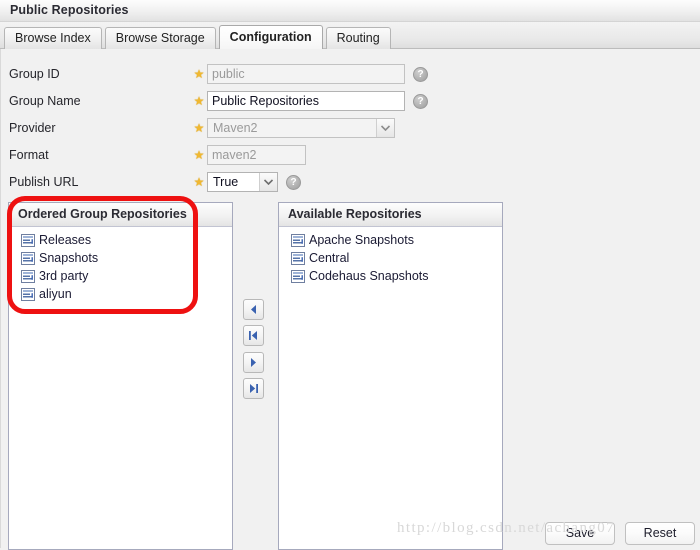 This screenshot has width=700, height=550. What do you see at coordinates (120, 215) in the screenshot?
I see `ordered-group-repositories-header: Ordered Group Repositories` at bounding box center [120, 215].